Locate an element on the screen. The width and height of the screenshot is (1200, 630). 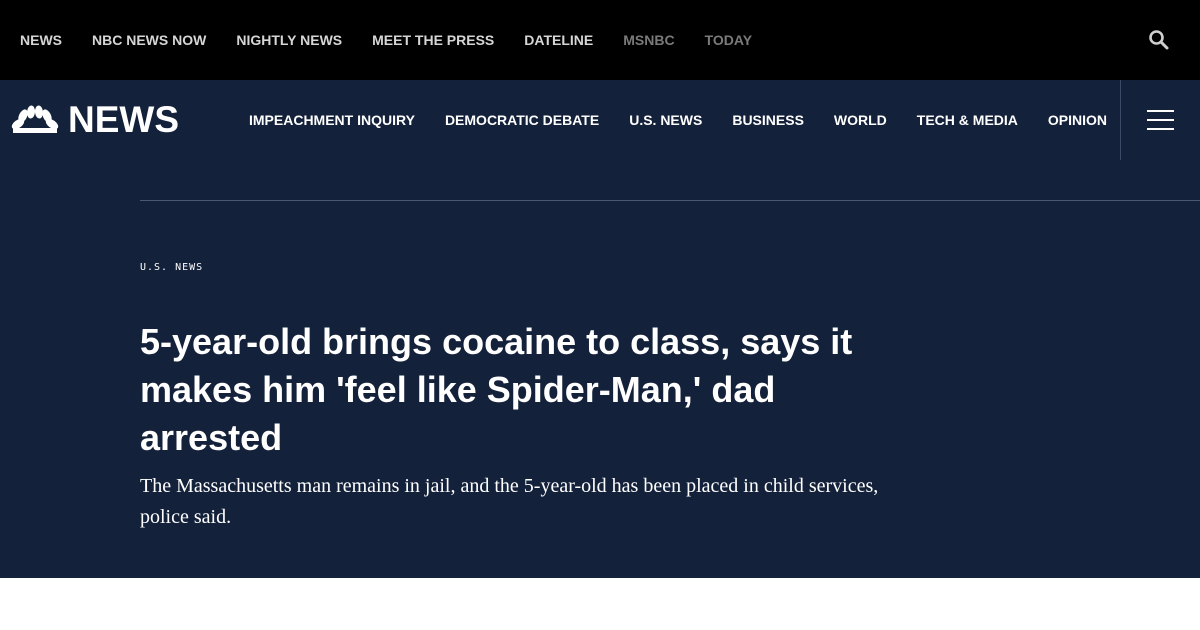
section-link-opinion: OPINION is located at coordinates (1077, 120).